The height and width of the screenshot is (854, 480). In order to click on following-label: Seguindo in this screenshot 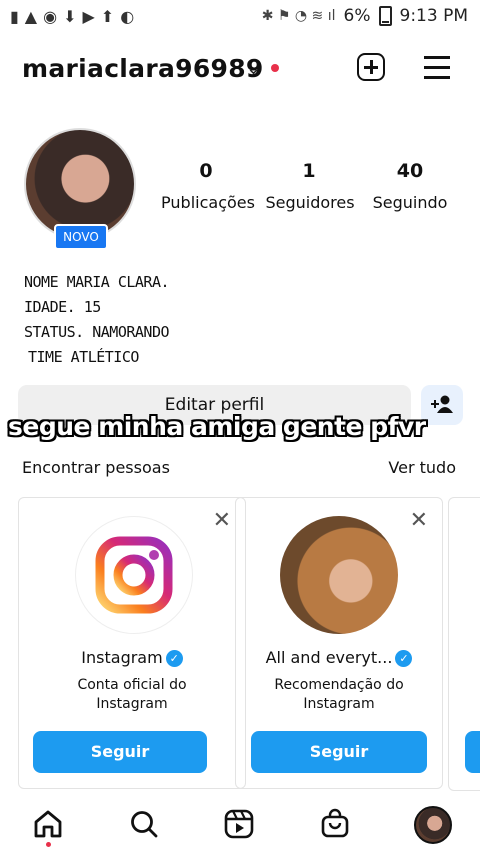, I will do `click(410, 202)`.